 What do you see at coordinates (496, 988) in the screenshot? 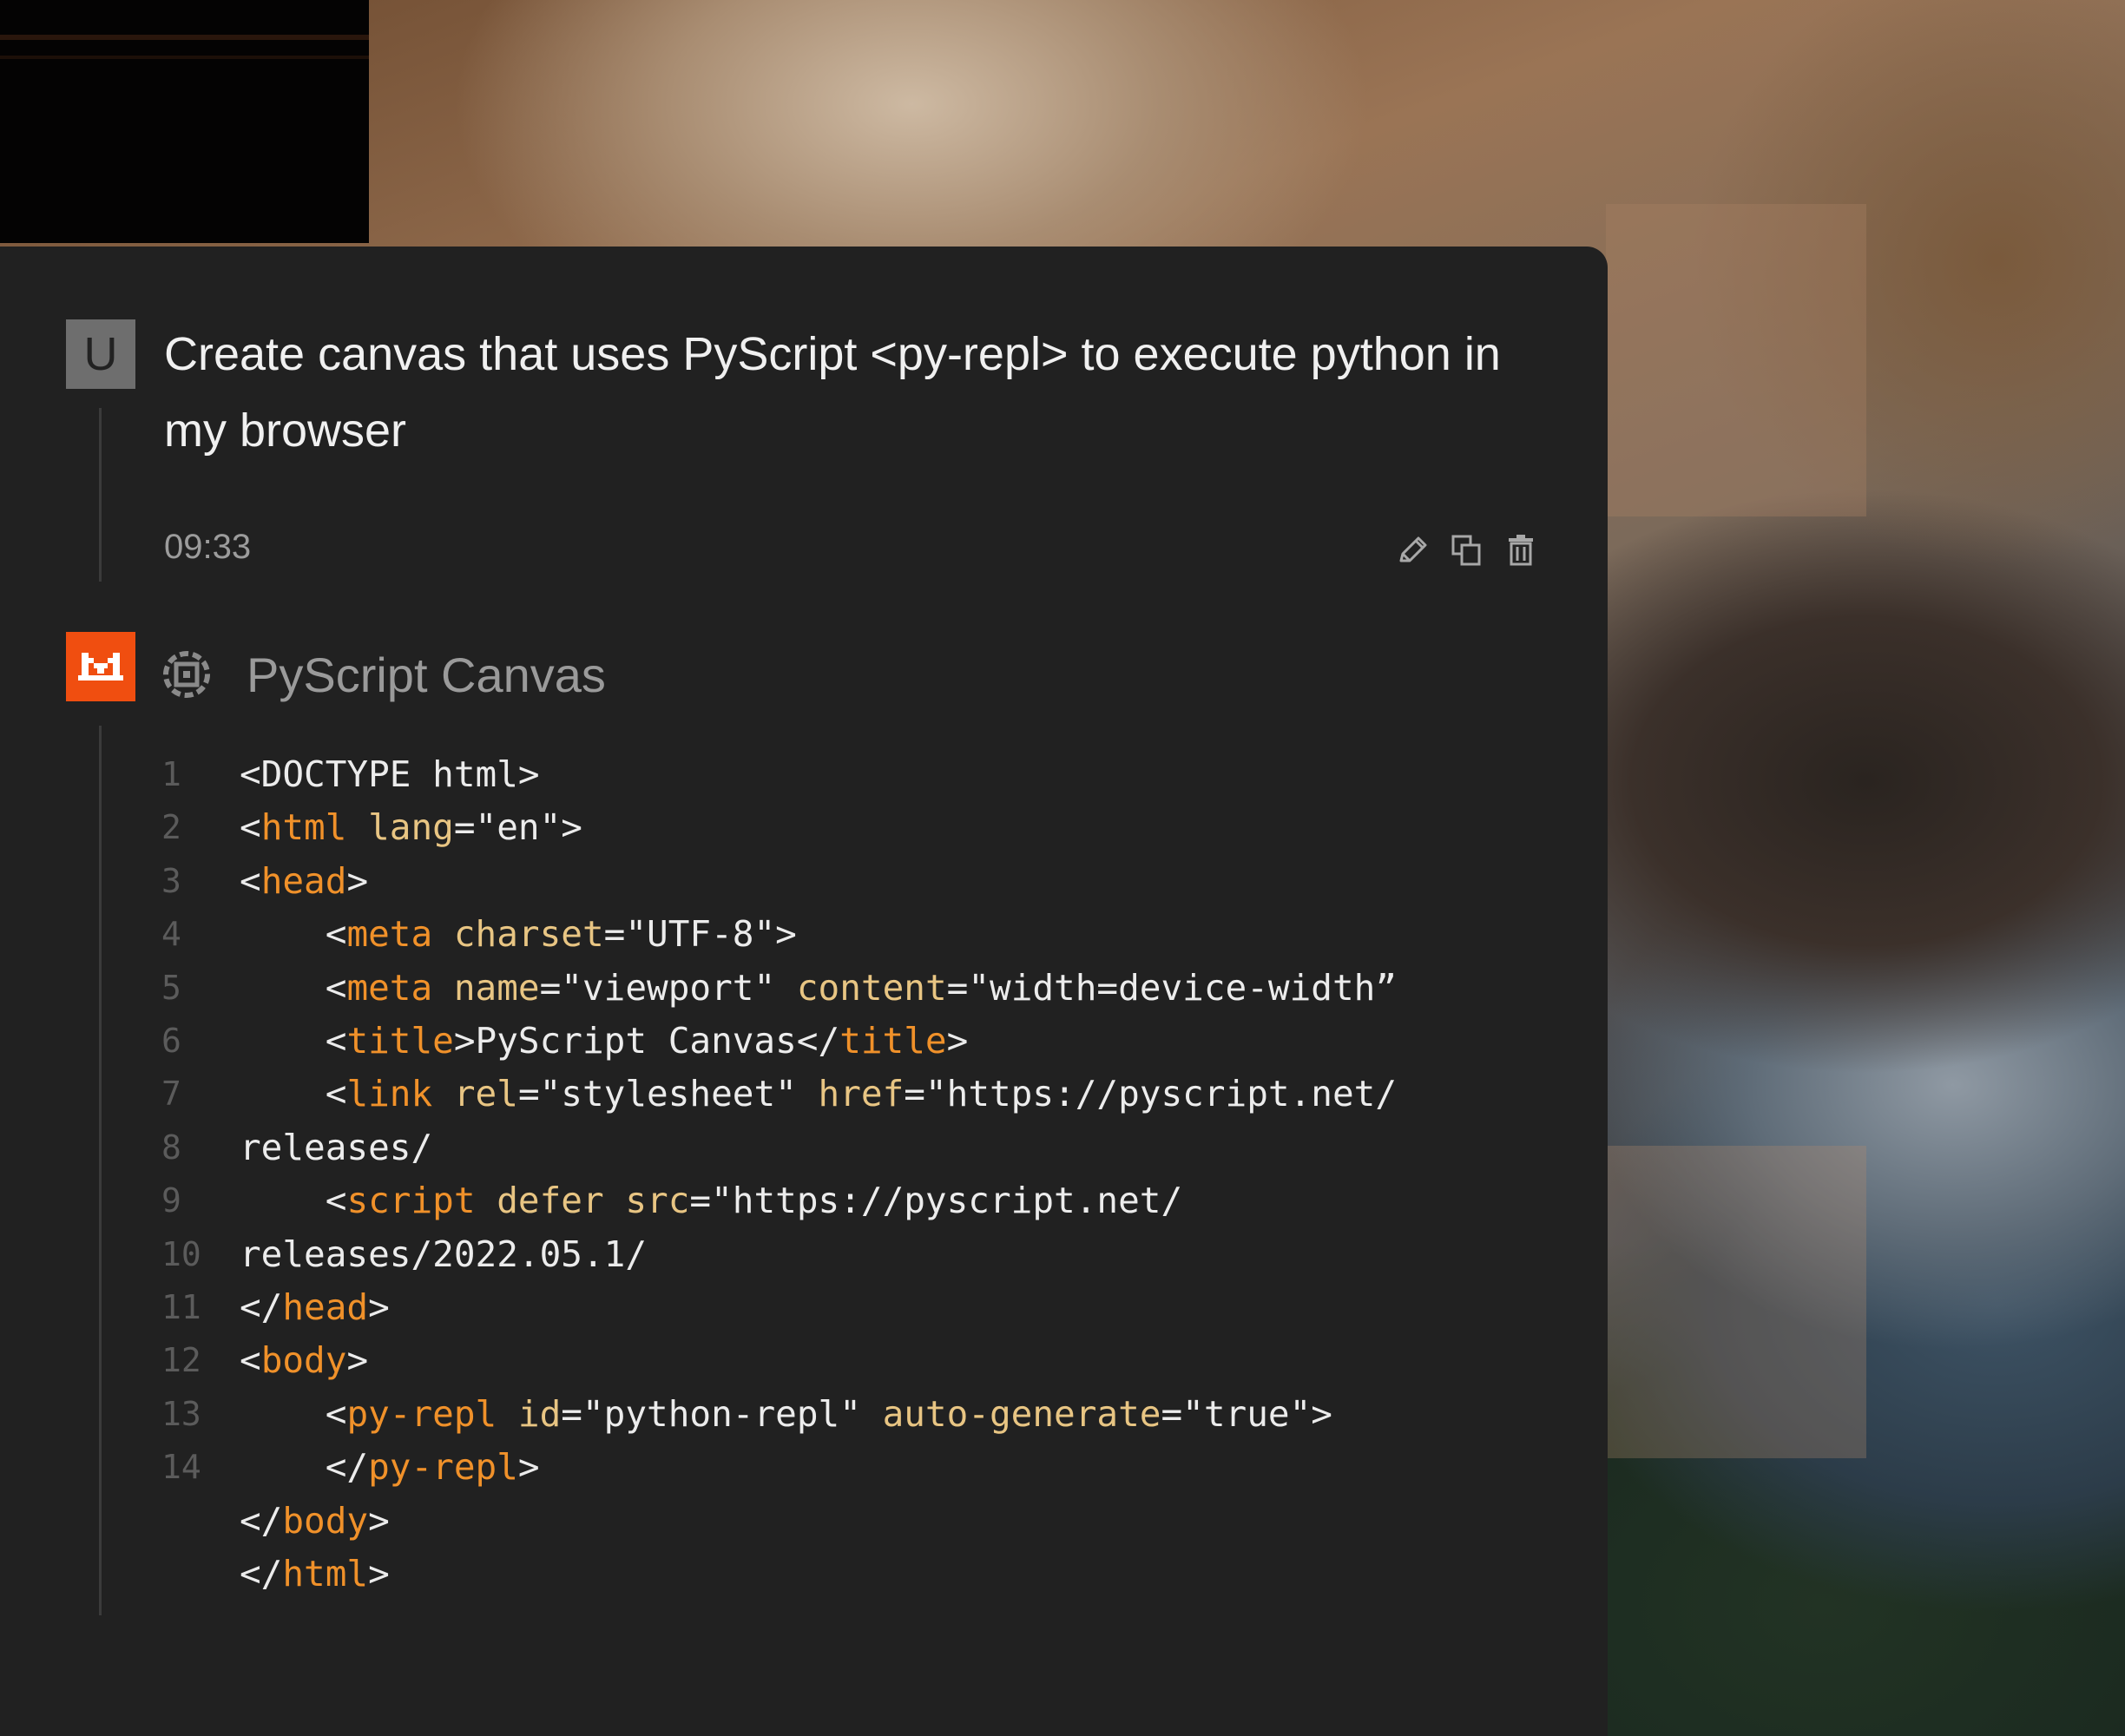
I see `code-attribute: name` at bounding box center [496, 988].